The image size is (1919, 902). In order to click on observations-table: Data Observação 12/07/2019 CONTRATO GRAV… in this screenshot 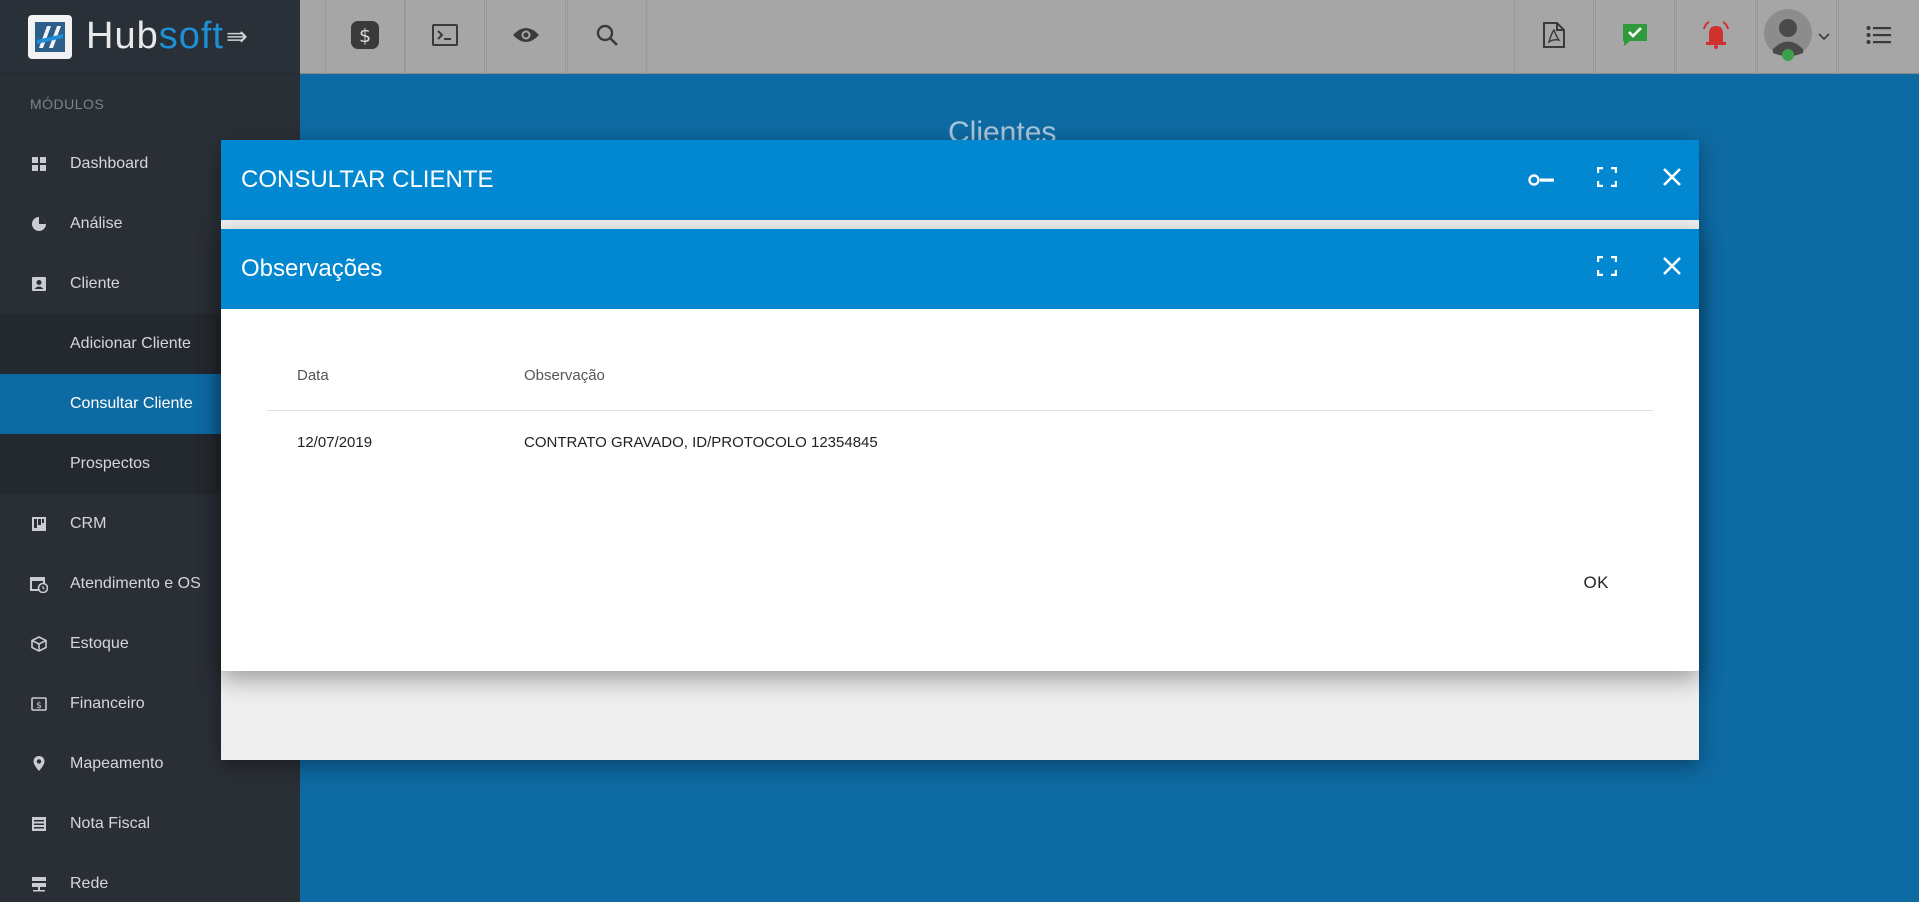, I will do `click(960, 410)`.